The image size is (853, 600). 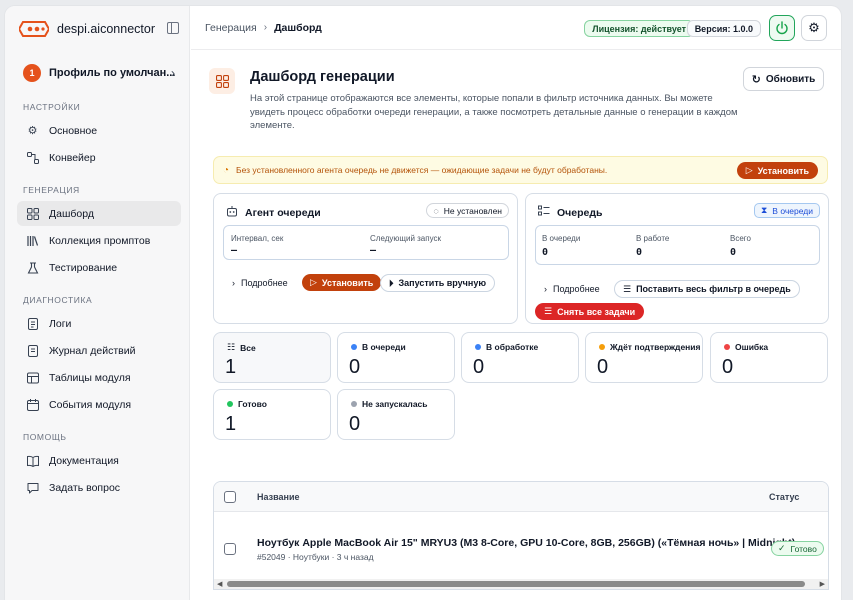 I want to click on queue-card-title: Очередь, so click(x=570, y=212).